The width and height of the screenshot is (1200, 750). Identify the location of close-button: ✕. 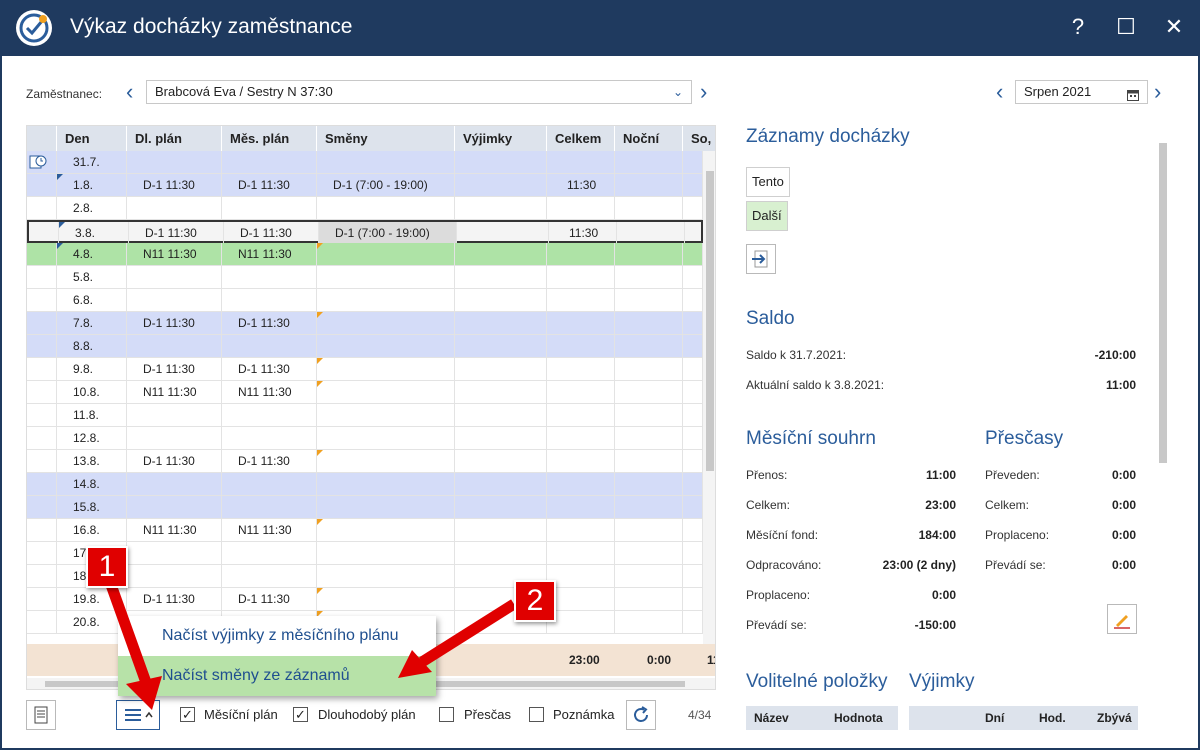
(1174, 27).